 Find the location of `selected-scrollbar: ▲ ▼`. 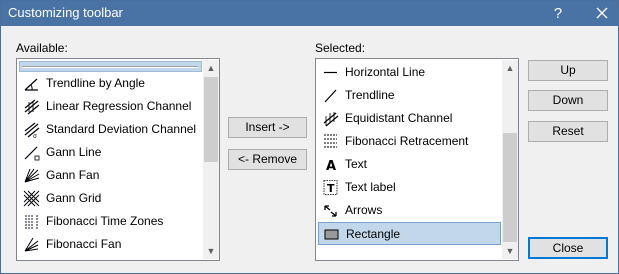

selected-scrollbar: ▲ ▼ is located at coordinates (510, 159).